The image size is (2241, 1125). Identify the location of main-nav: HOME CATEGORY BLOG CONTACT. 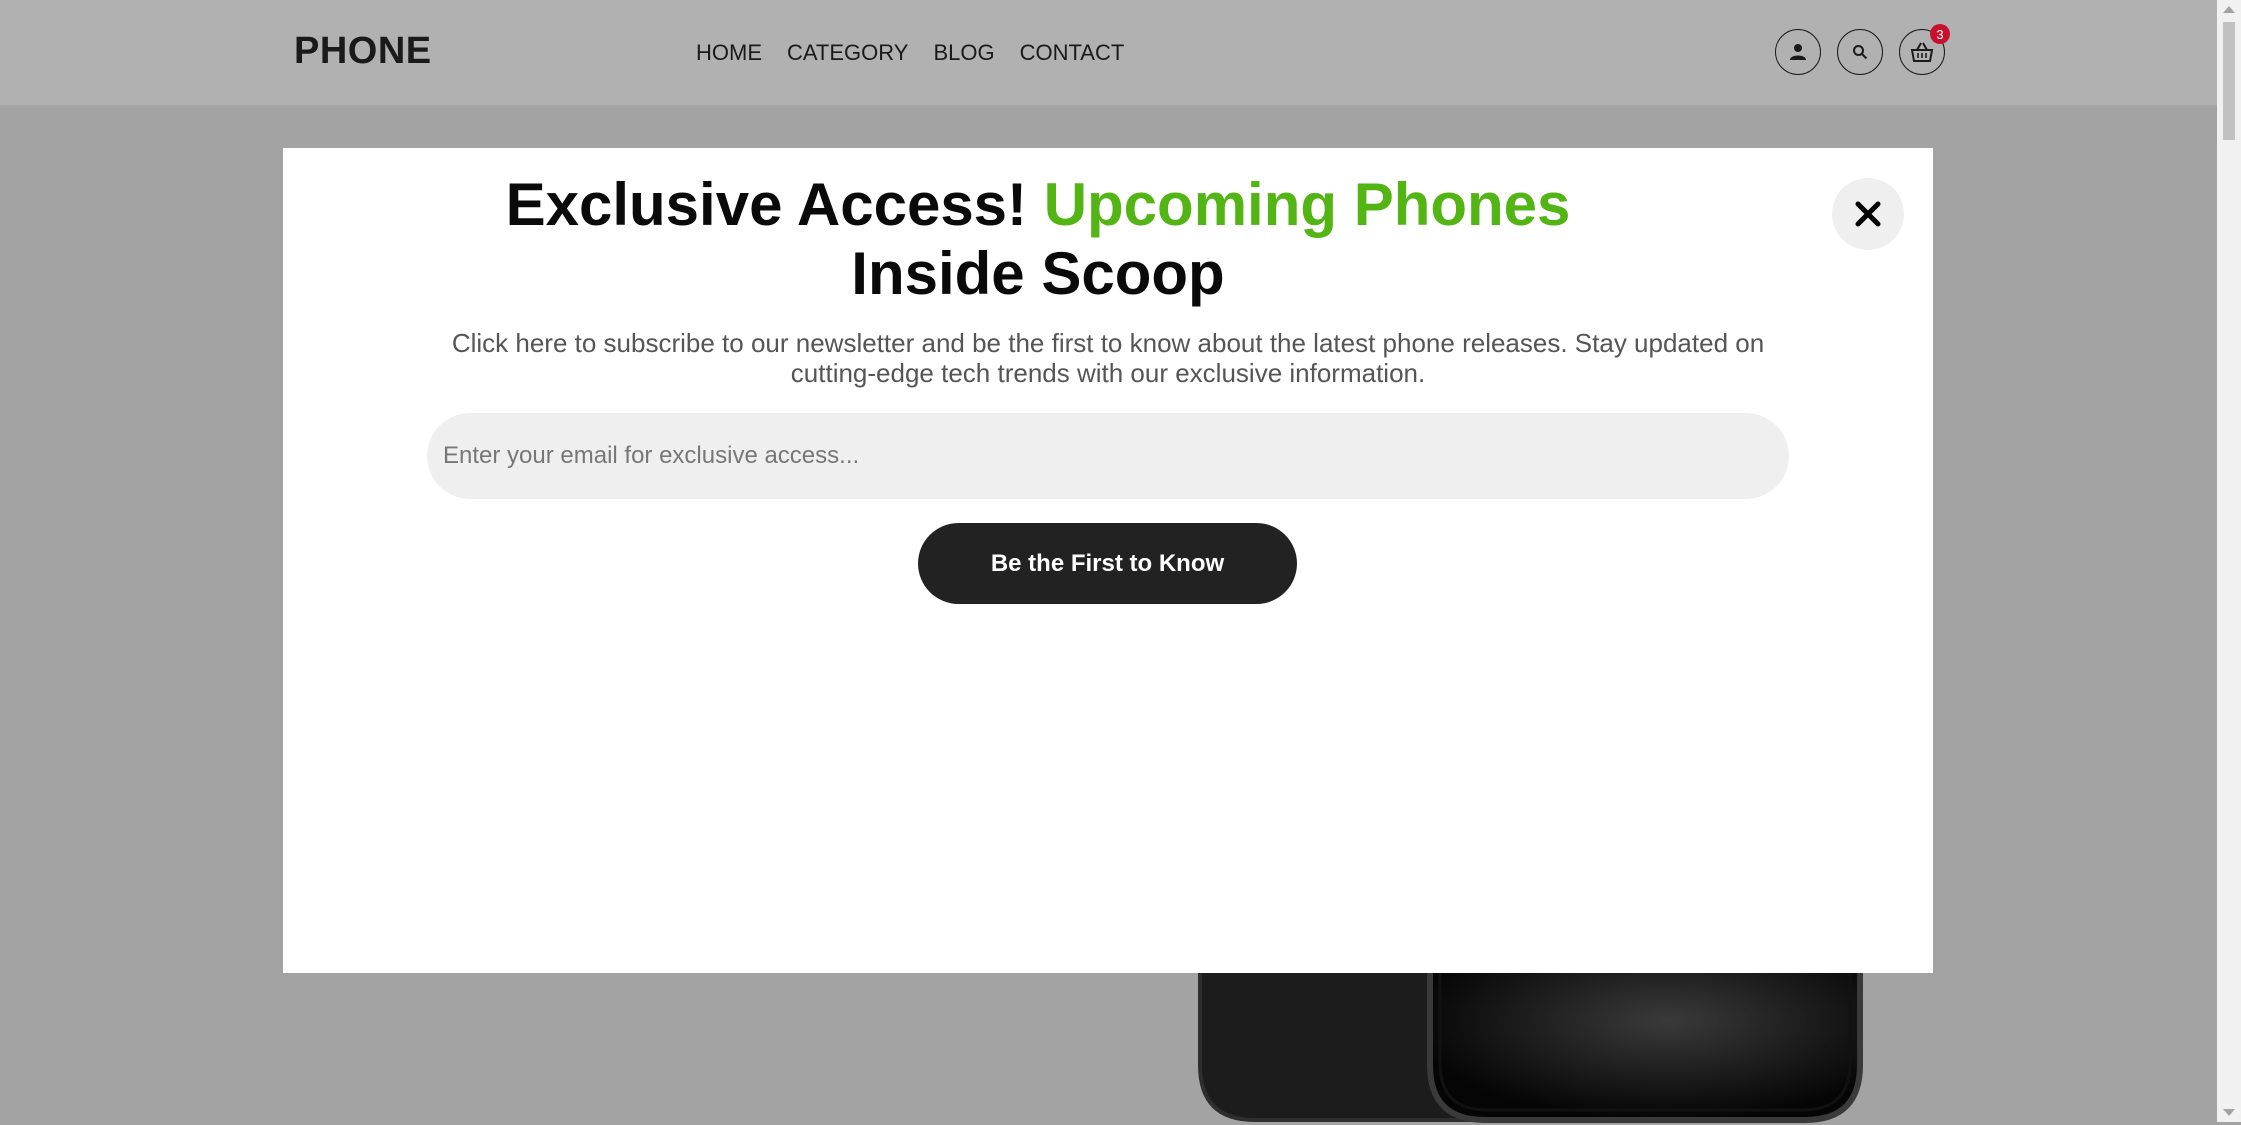
(910, 53).